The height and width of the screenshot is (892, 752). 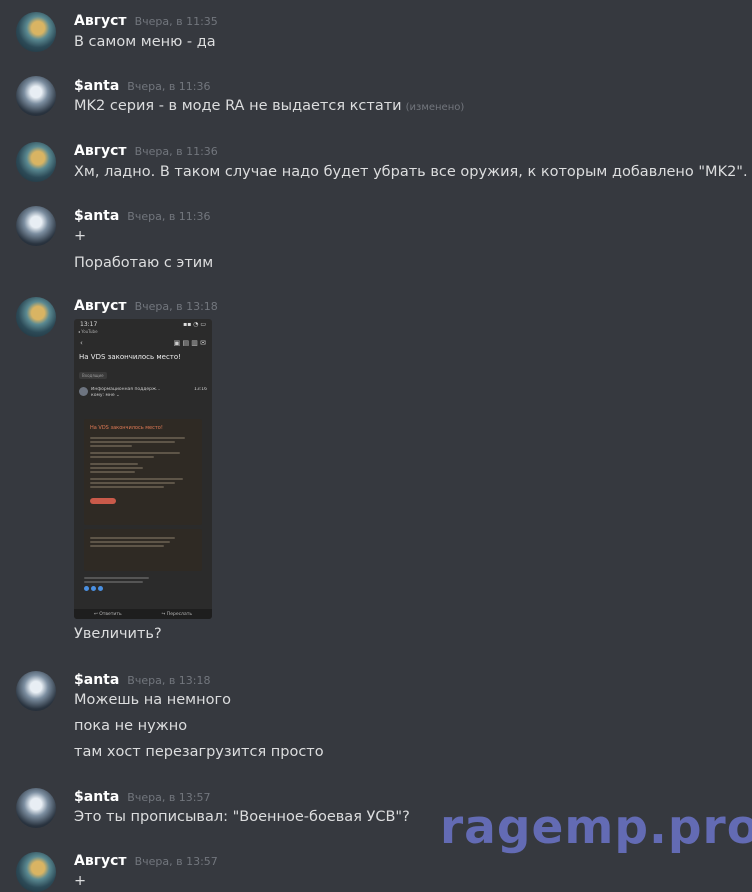 What do you see at coordinates (143, 584) in the screenshot?
I see `mail-footer` at bounding box center [143, 584].